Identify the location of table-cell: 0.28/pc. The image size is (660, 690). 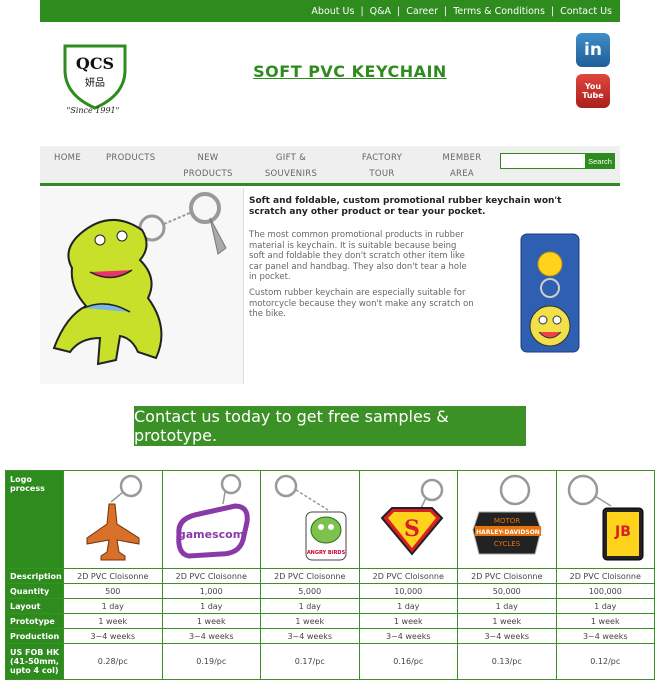
(113, 661).